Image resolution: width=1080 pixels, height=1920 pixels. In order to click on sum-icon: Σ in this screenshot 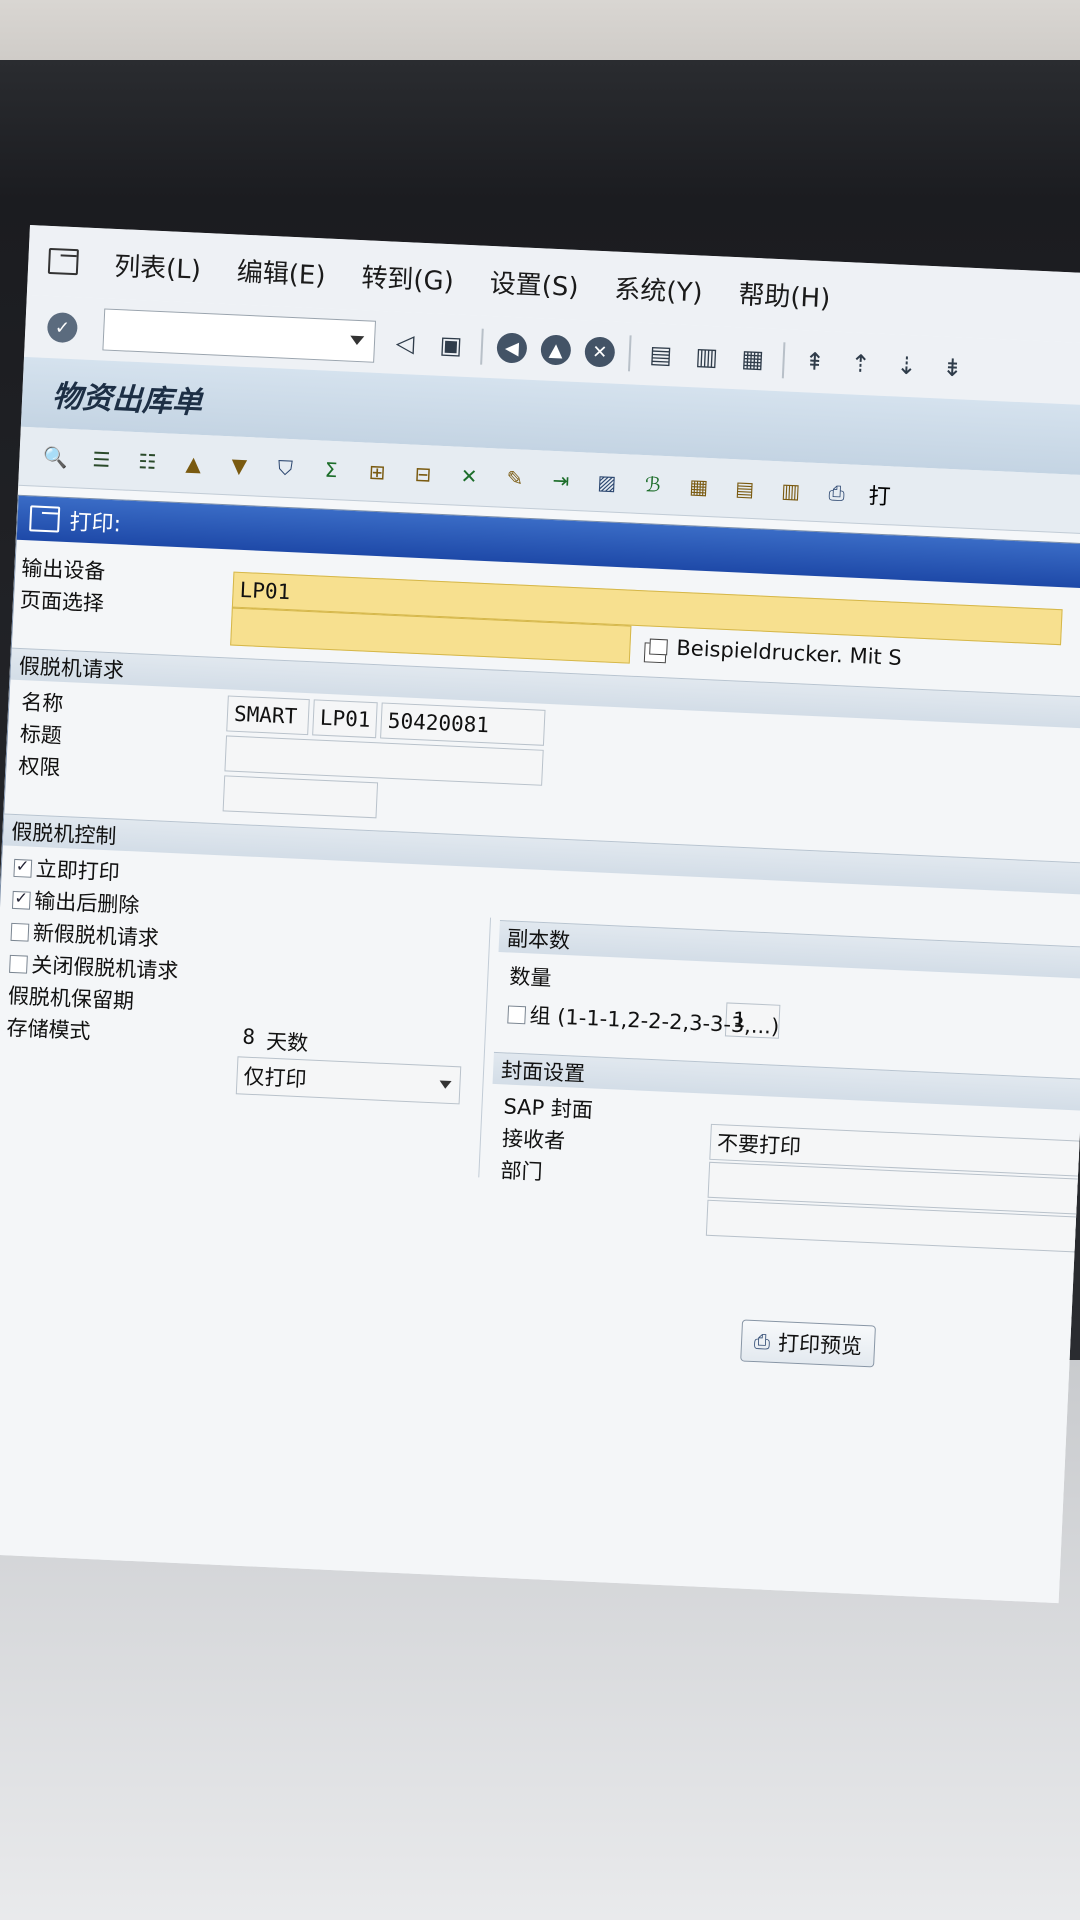, I will do `click(331, 469)`.